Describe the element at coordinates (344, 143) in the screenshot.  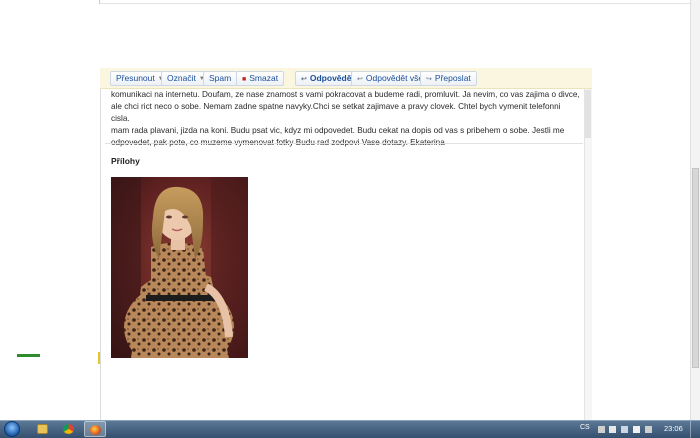
I see `divider` at that location.